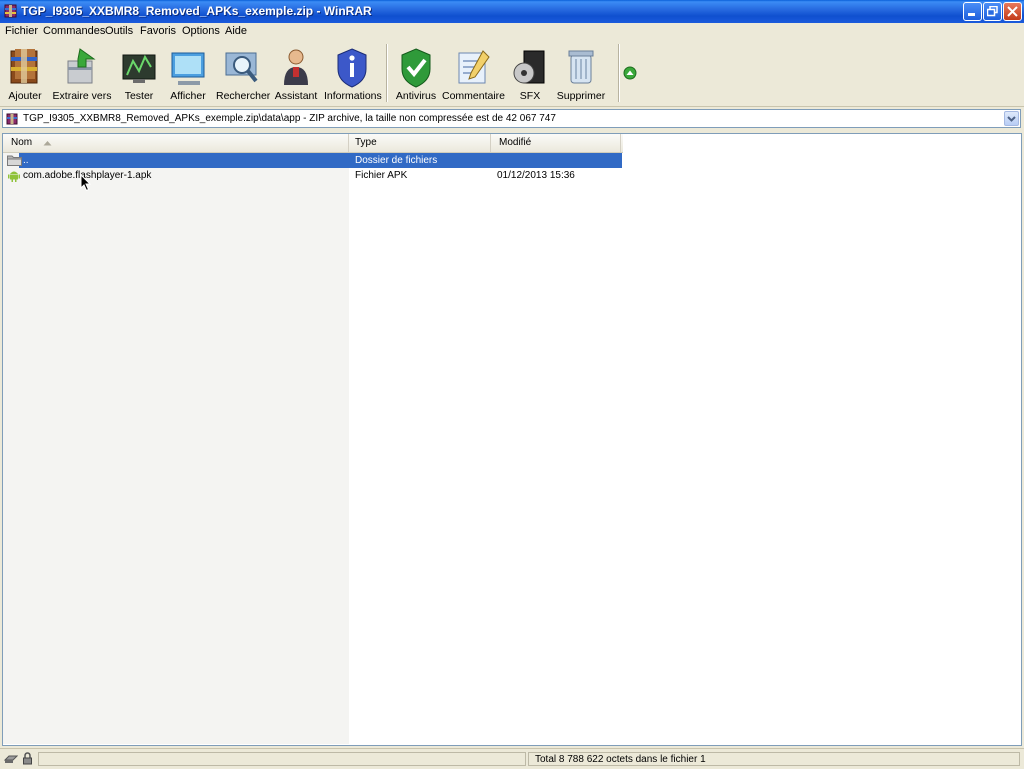 The image size is (1024, 769). Describe the element at coordinates (352, 68) in the screenshot. I see `info-icon` at that location.